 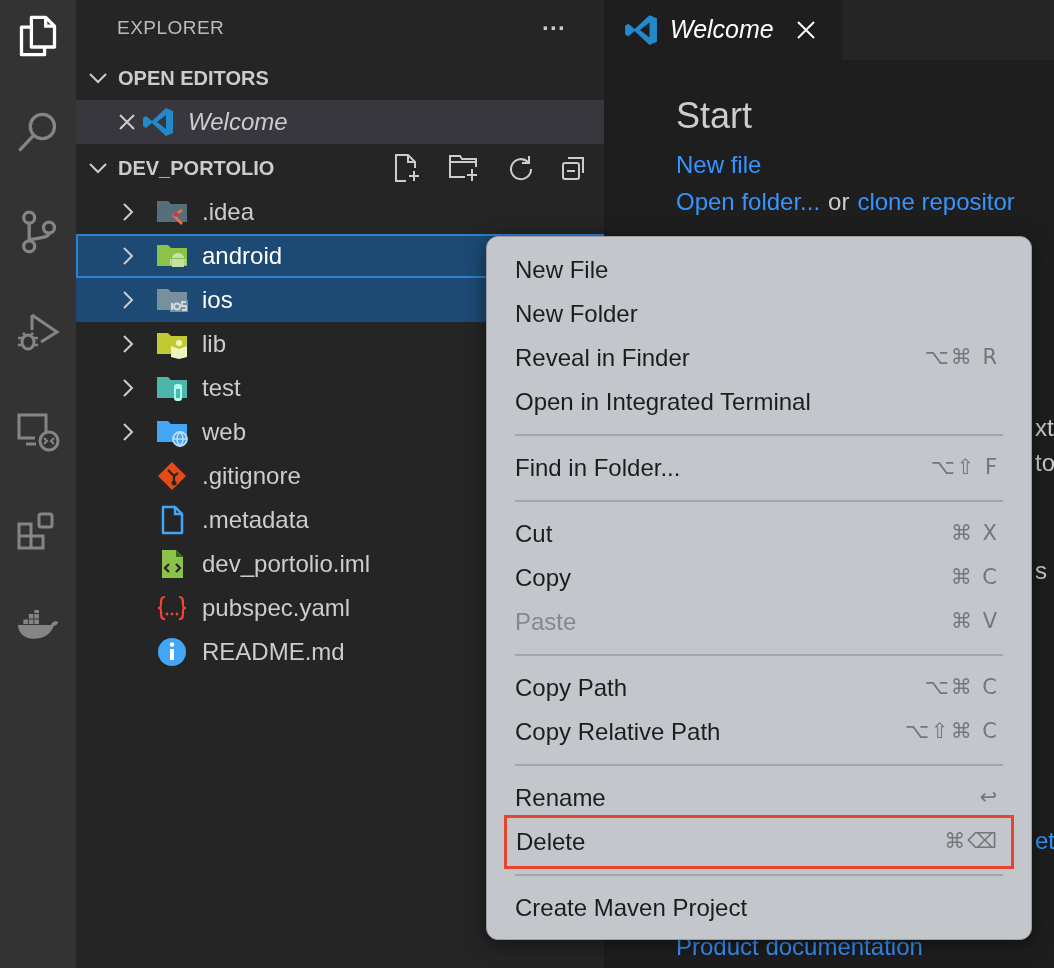 I want to click on menu-item: Cut ⌘ X, so click(x=759, y=534).